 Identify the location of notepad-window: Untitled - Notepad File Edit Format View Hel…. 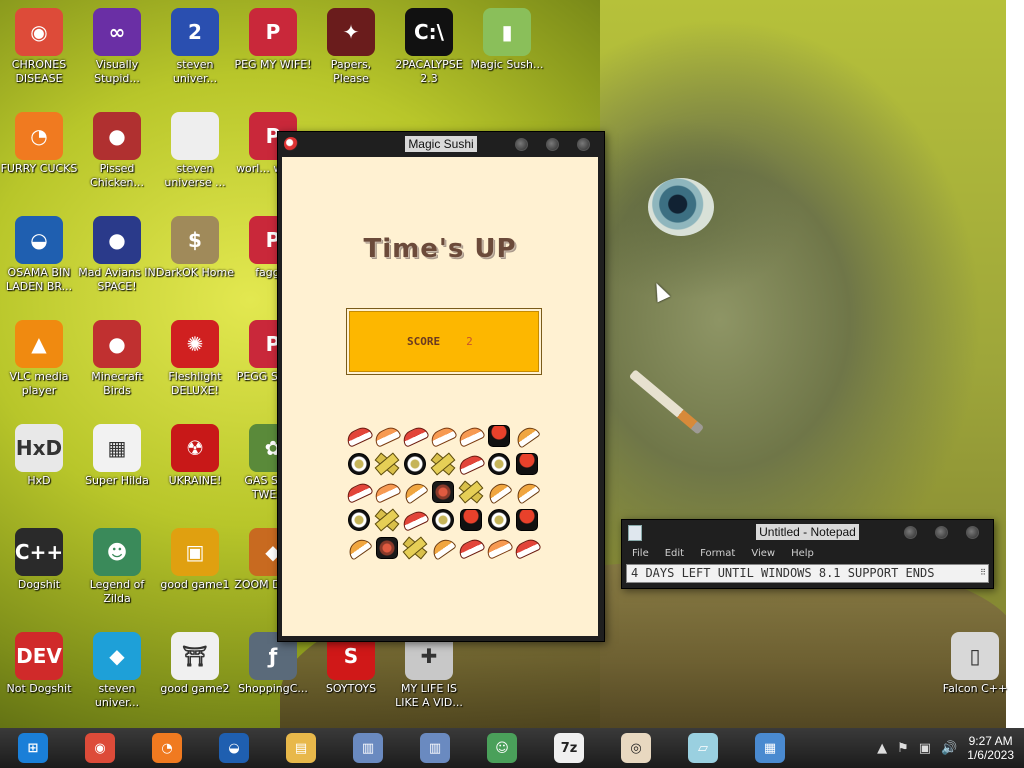
(807, 554).